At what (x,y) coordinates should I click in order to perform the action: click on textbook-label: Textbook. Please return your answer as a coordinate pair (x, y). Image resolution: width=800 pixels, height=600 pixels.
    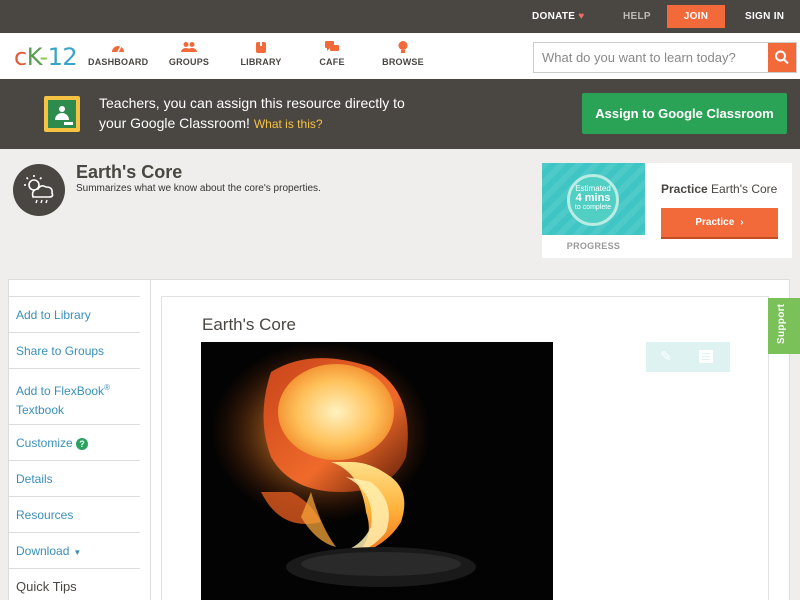
    Looking at the image, I should click on (40, 410).